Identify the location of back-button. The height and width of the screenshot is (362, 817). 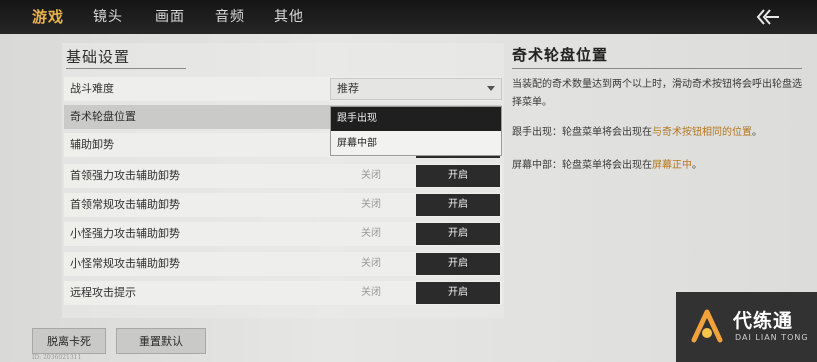
(768, 17).